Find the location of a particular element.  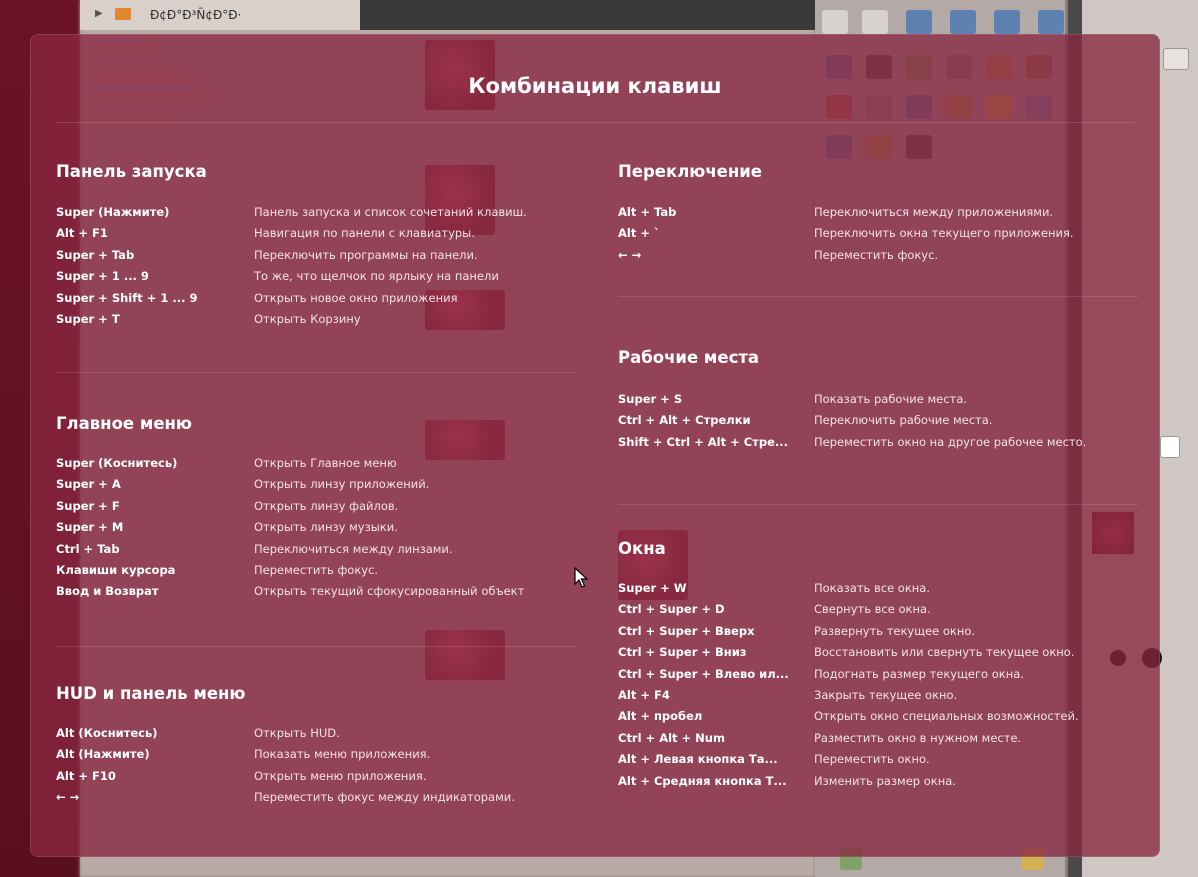

shortcut-key: Alt + F4 is located at coordinates (644, 694).